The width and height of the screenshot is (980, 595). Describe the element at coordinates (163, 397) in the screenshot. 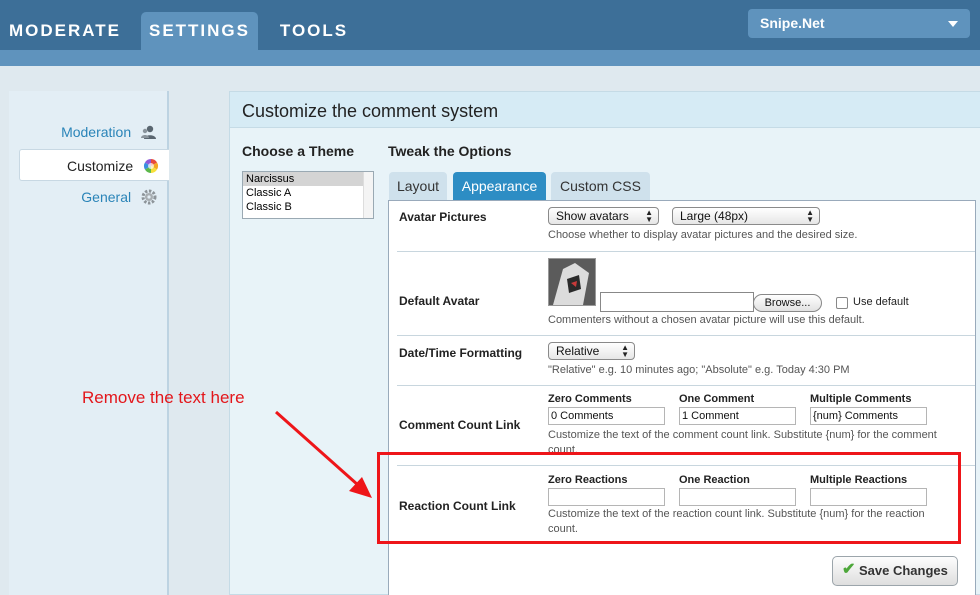

I see `annotation-text: Remove the text here` at that location.